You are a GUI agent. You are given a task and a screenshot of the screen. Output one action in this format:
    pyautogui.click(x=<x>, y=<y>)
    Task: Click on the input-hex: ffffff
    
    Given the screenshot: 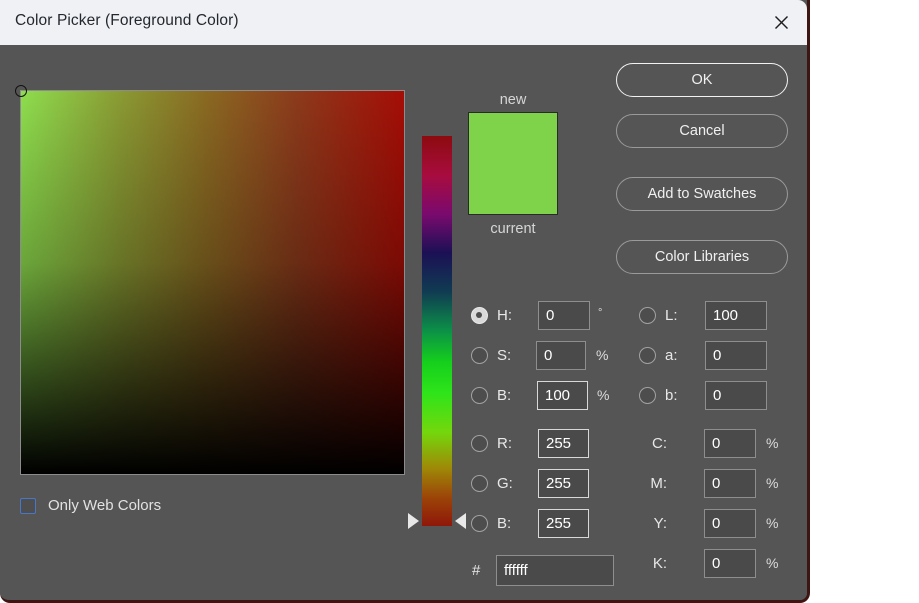 What is the action you would take?
    pyautogui.click(x=555, y=570)
    